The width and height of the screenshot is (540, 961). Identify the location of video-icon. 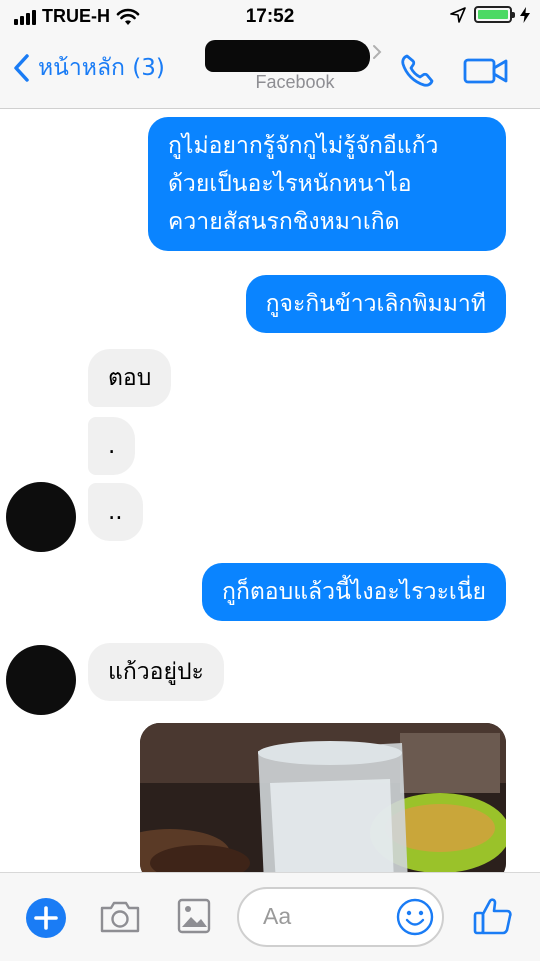
(486, 71).